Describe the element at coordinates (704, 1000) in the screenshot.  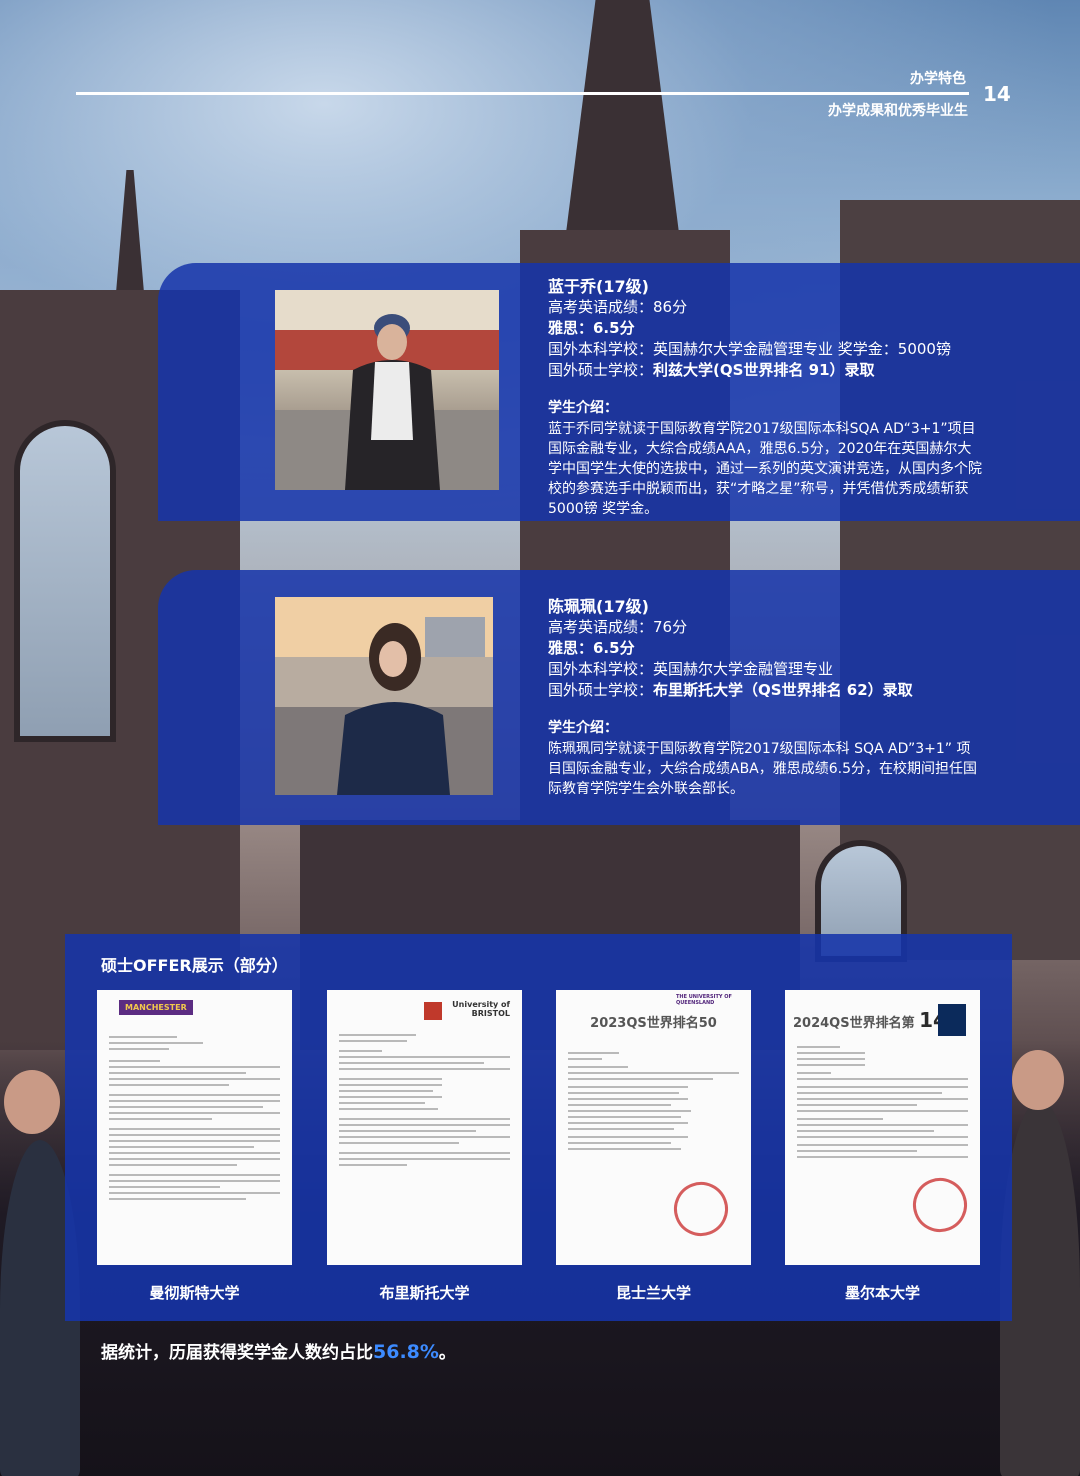
I see `queensland-logo: THE UNIVERSITY OF QUEENSLAND` at that location.